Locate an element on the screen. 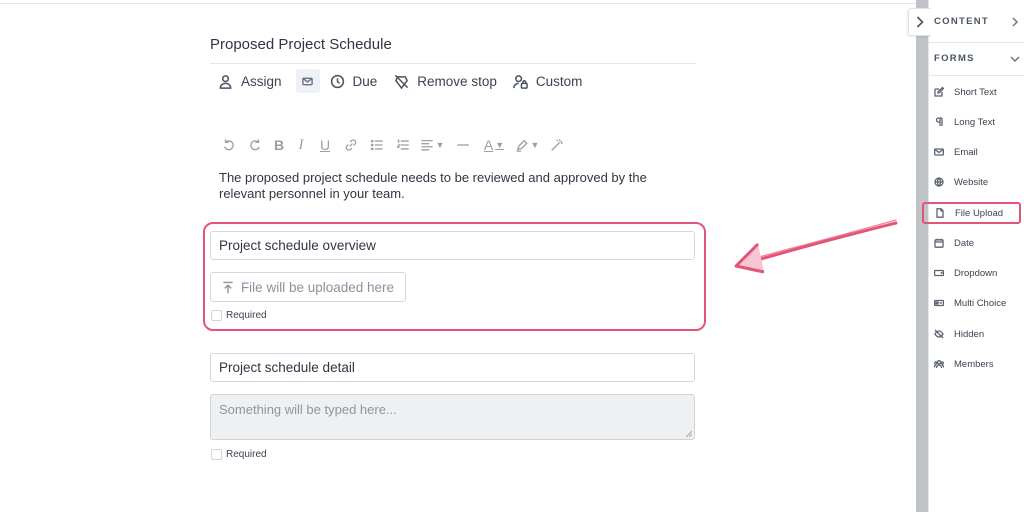  sidebar-item-label: Members is located at coordinates (974, 364).